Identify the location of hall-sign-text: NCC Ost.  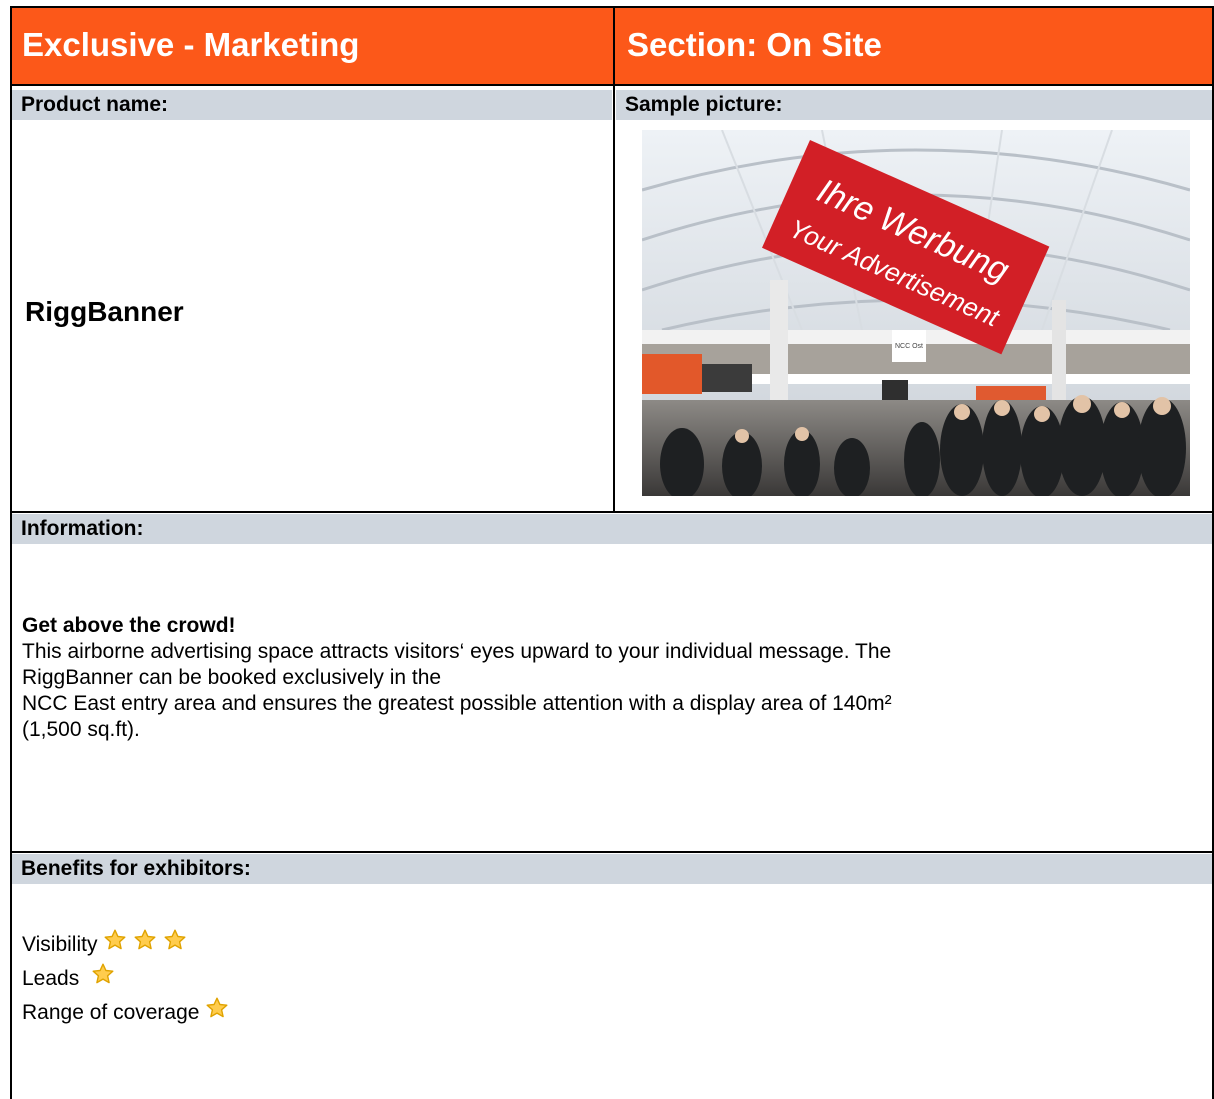
(909, 346).